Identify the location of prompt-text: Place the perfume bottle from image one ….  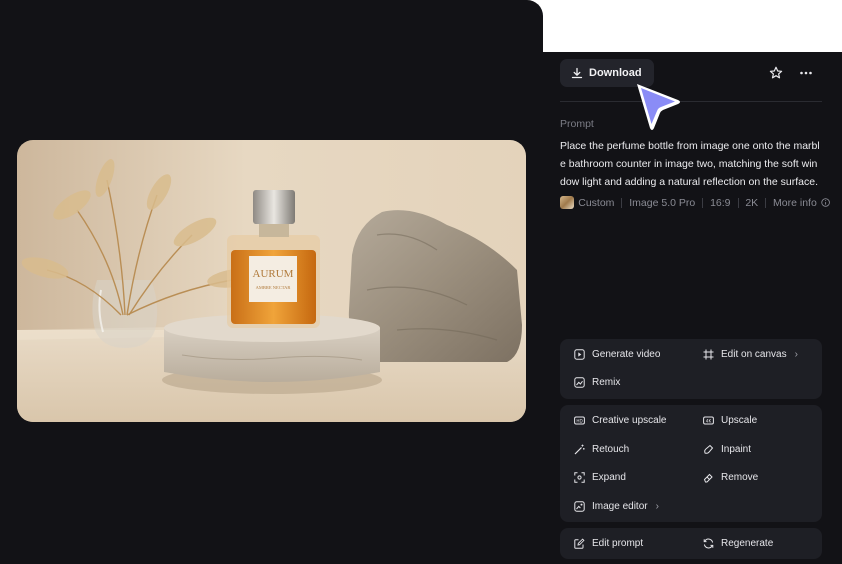
(690, 164).